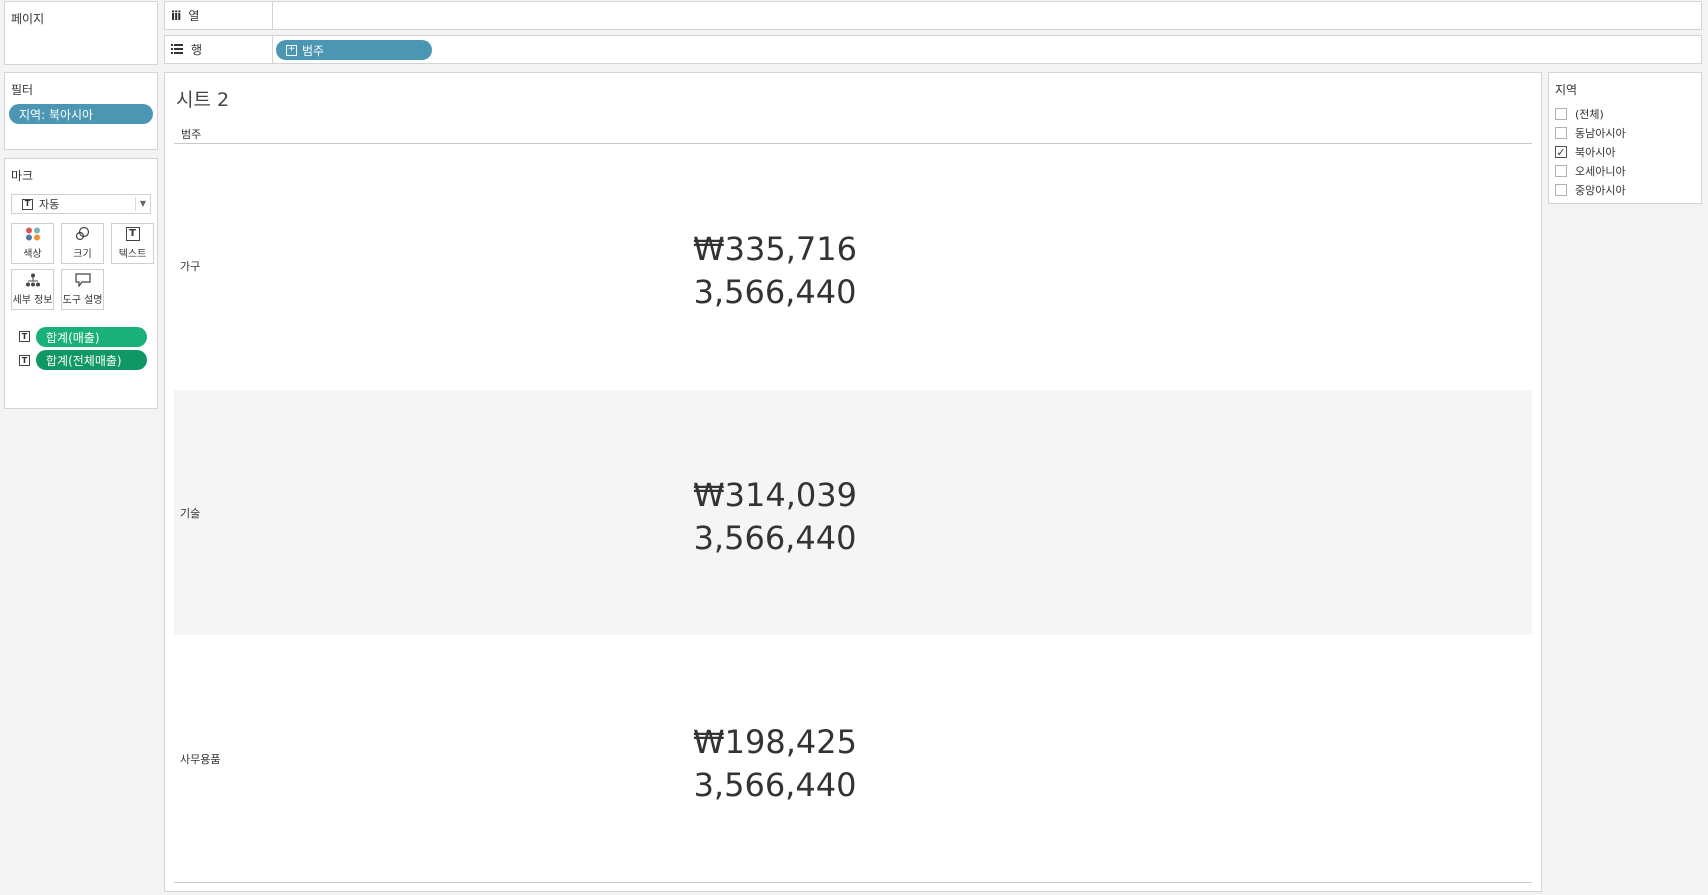 This screenshot has width=1708, height=895. Describe the element at coordinates (191, 134) in the screenshot. I see `row-header: 범주` at that location.